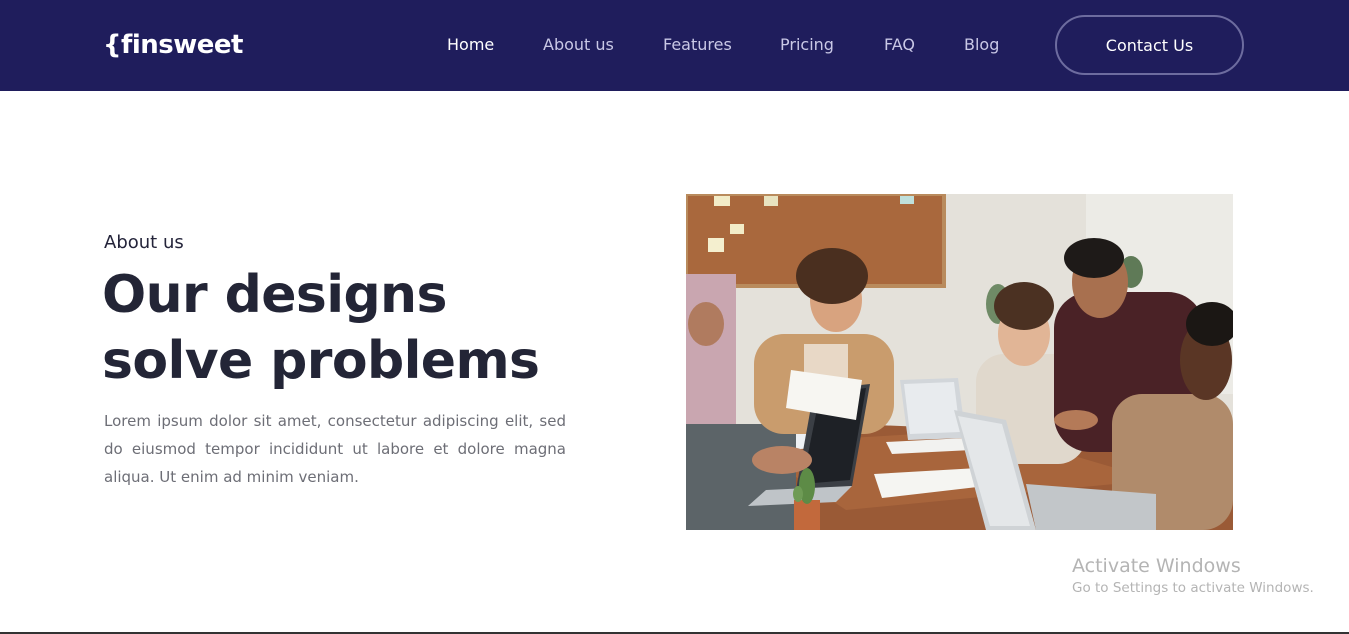 The image size is (1349, 634). What do you see at coordinates (321, 361) in the screenshot?
I see `headline-line-2: solve problems` at bounding box center [321, 361].